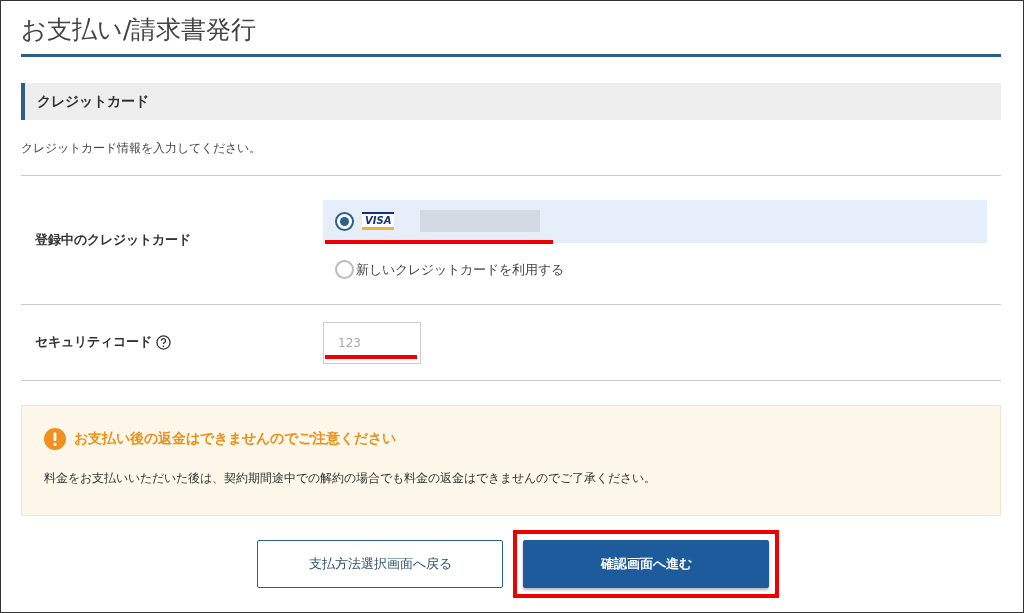 The width and height of the screenshot is (1024, 613). What do you see at coordinates (55, 439) in the screenshot?
I see `warning-icon` at bounding box center [55, 439].